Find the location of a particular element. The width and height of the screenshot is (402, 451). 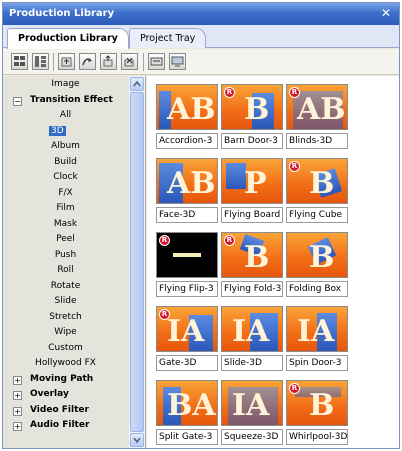

tree-item-film: Film is located at coordinates (65, 209).